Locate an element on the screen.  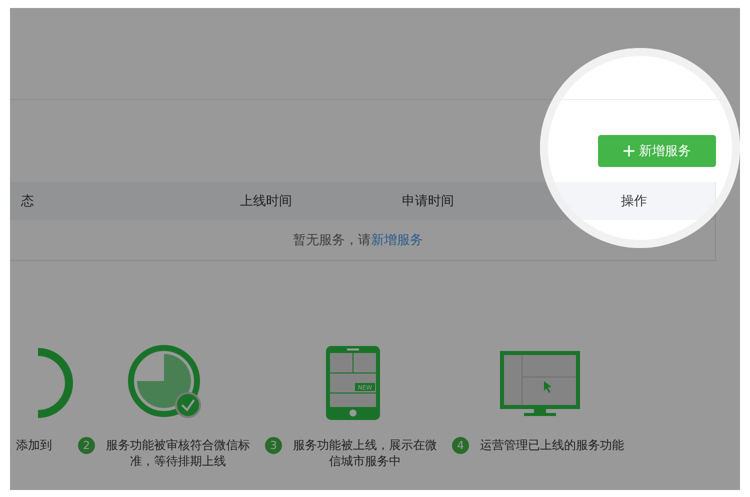
add-service-button: 新增服务 is located at coordinates (657, 151).